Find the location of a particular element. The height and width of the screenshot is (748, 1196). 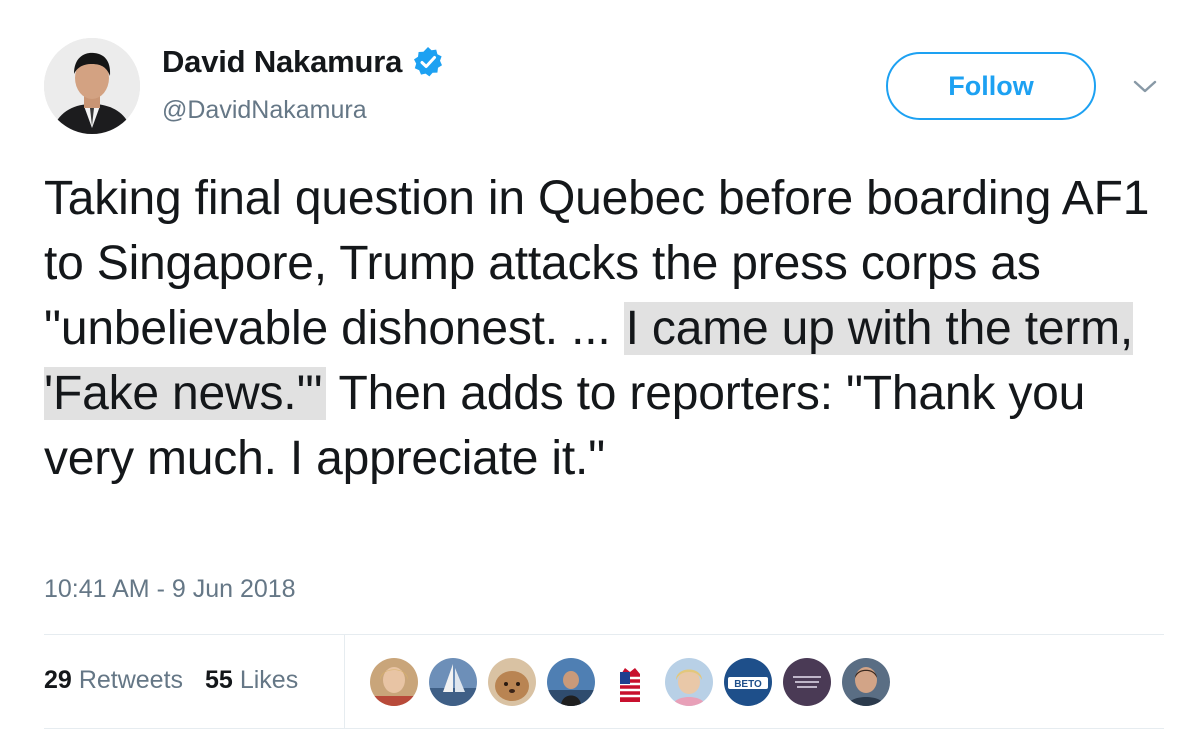

tweet-timestamp: 10:41 AM - 9 Jun 2018 is located at coordinates (170, 589).